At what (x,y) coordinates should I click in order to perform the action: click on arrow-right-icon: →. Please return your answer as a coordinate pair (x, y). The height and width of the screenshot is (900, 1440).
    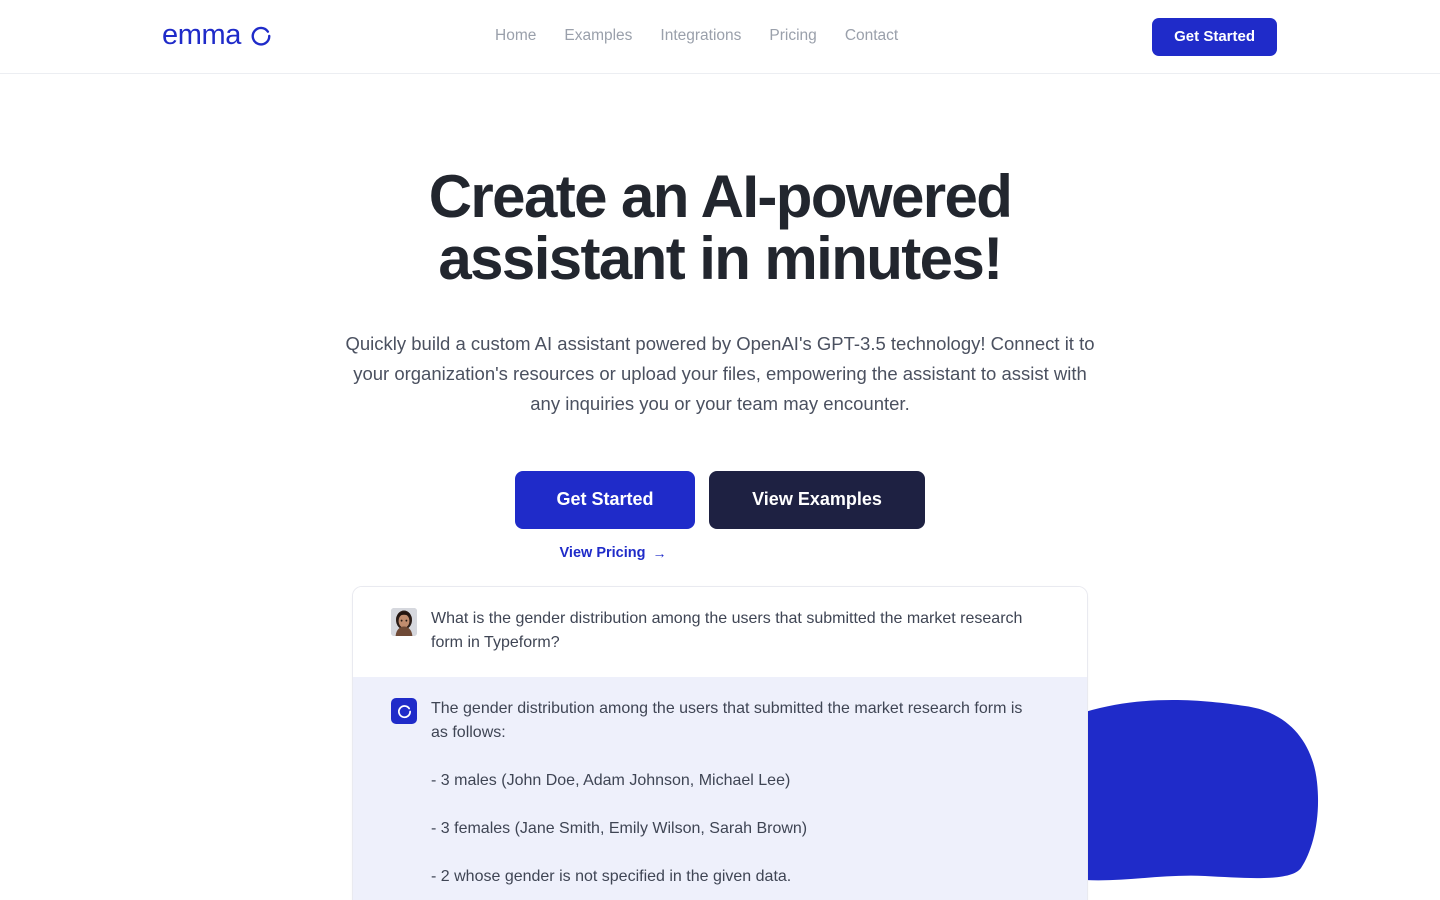
    Looking at the image, I should click on (659, 552).